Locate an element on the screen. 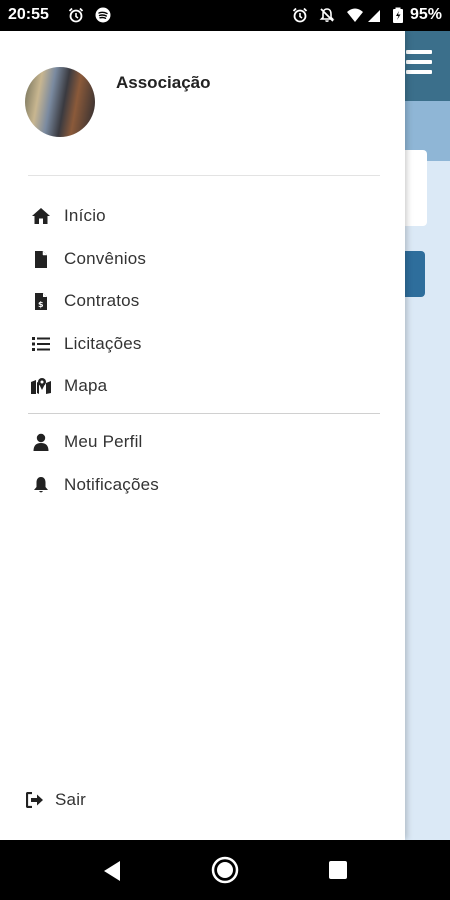  app-card is located at coordinates (416, 188).